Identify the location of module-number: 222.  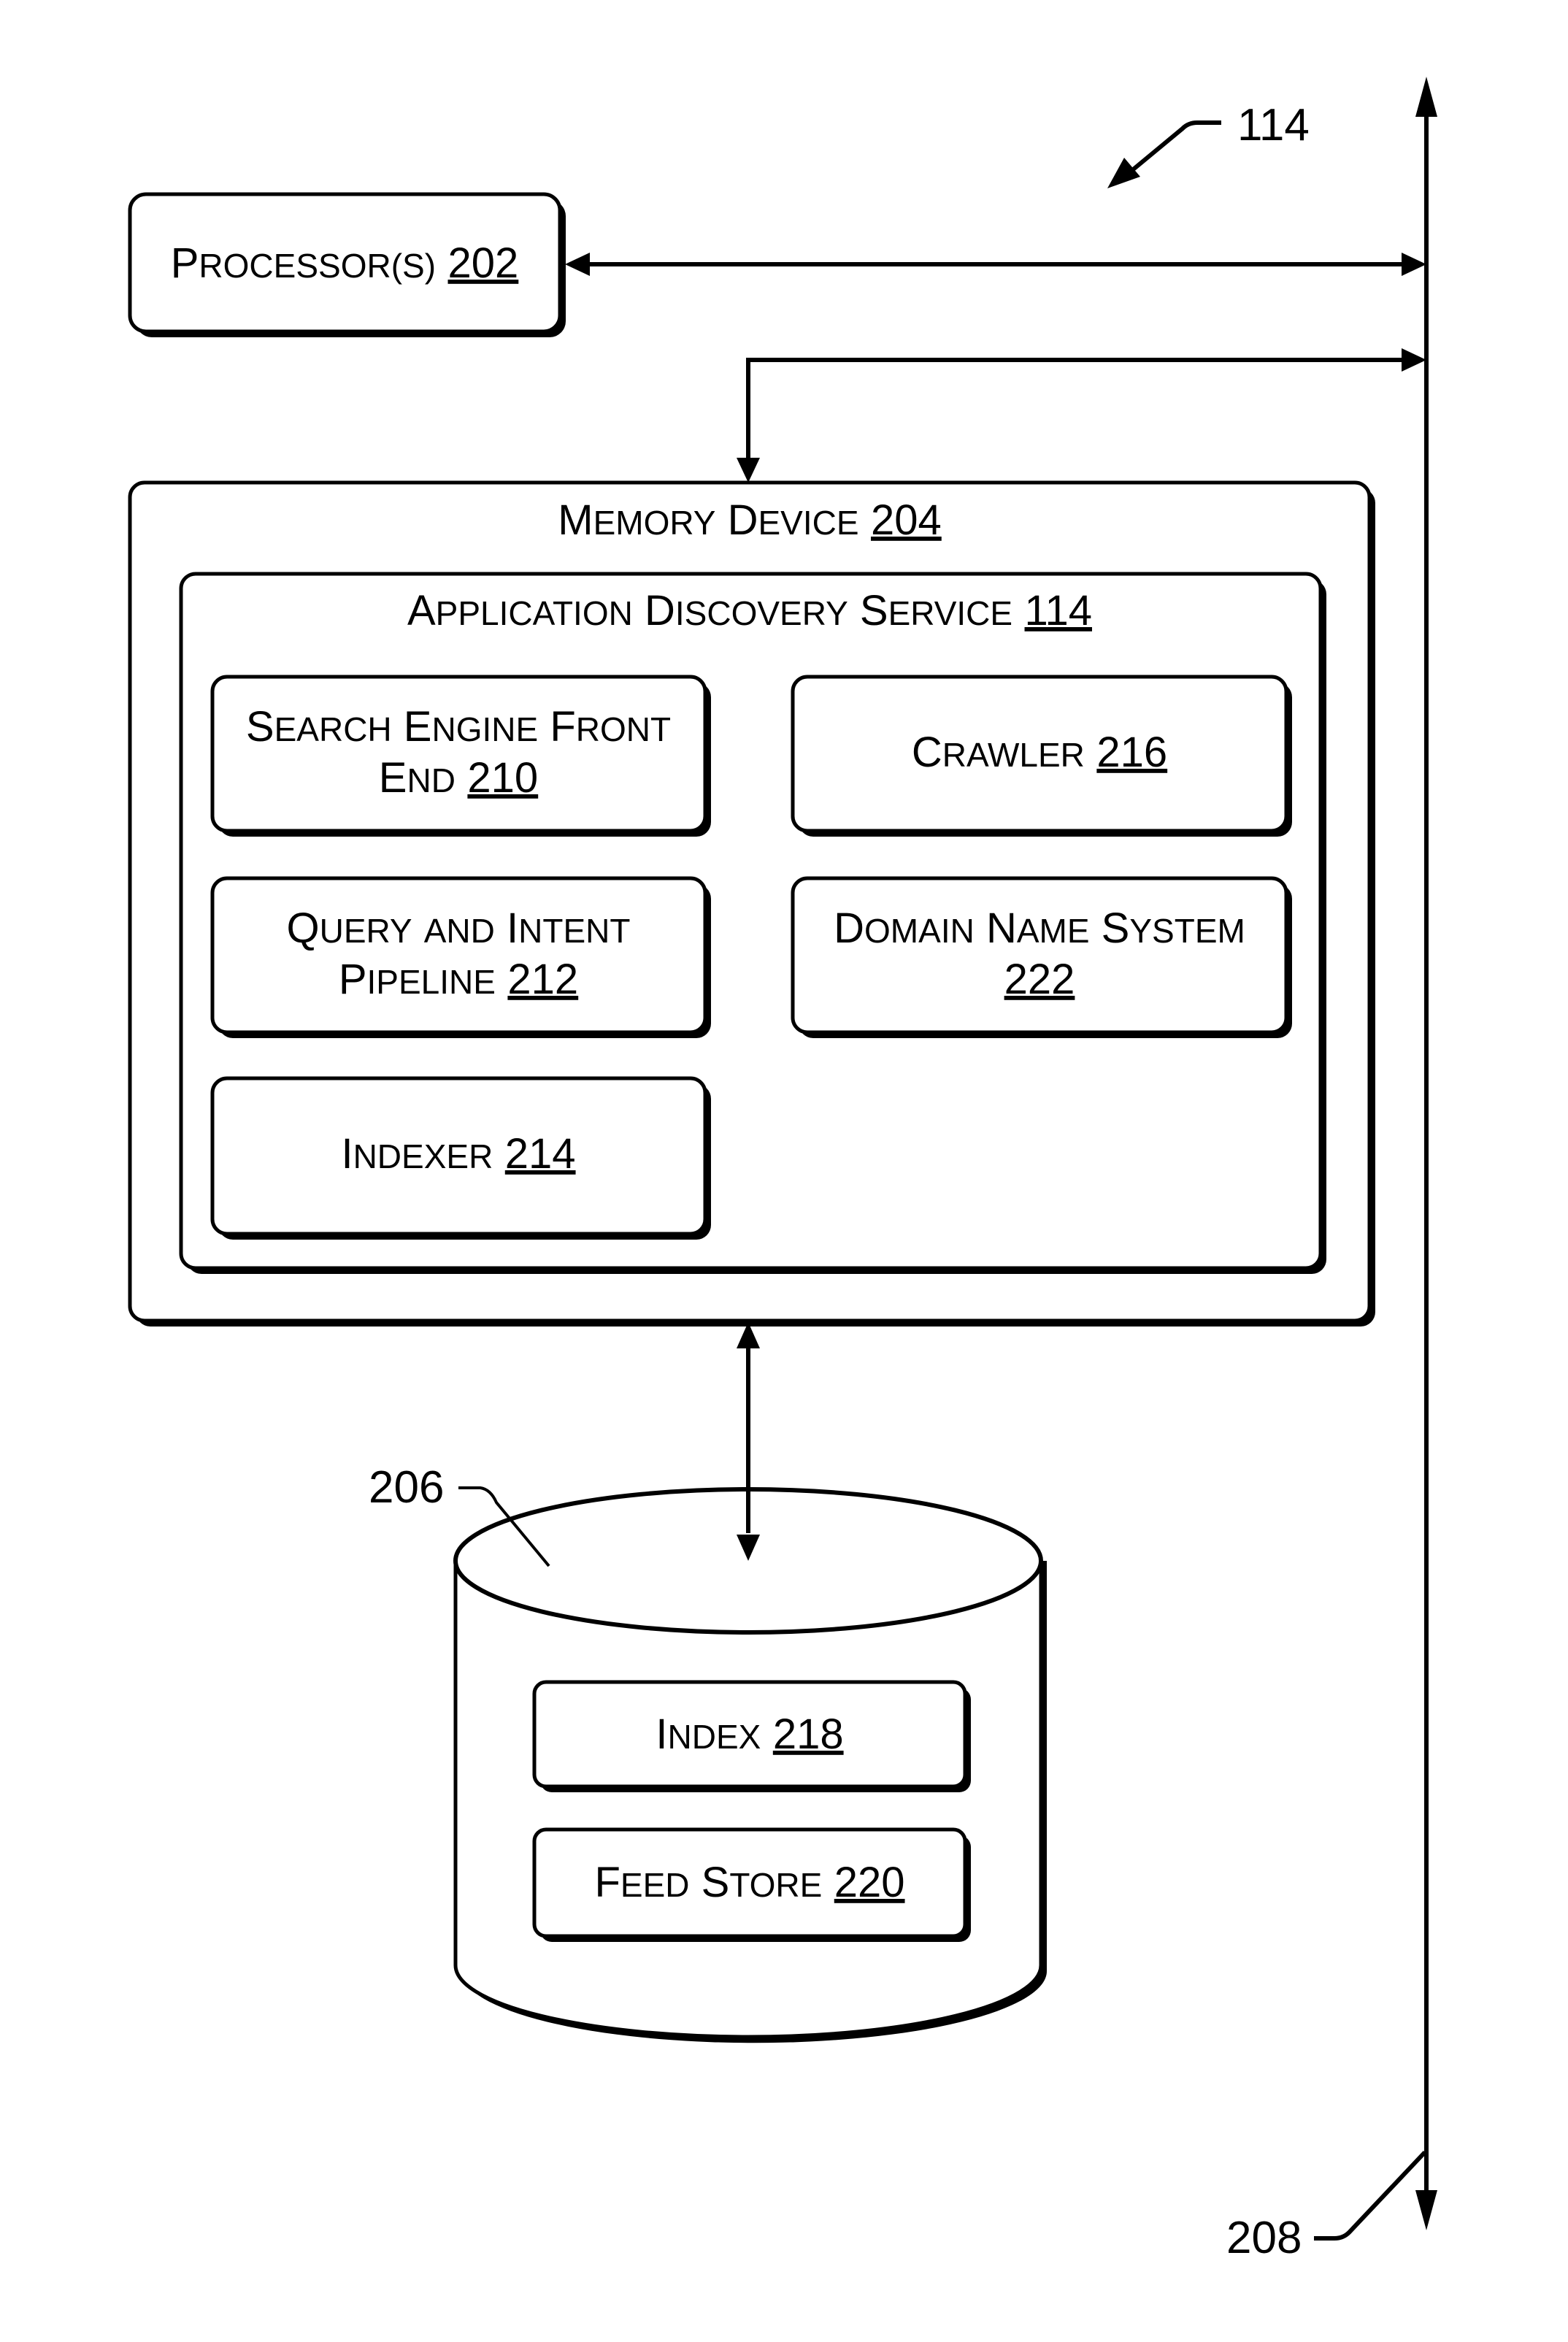
(1039, 979).